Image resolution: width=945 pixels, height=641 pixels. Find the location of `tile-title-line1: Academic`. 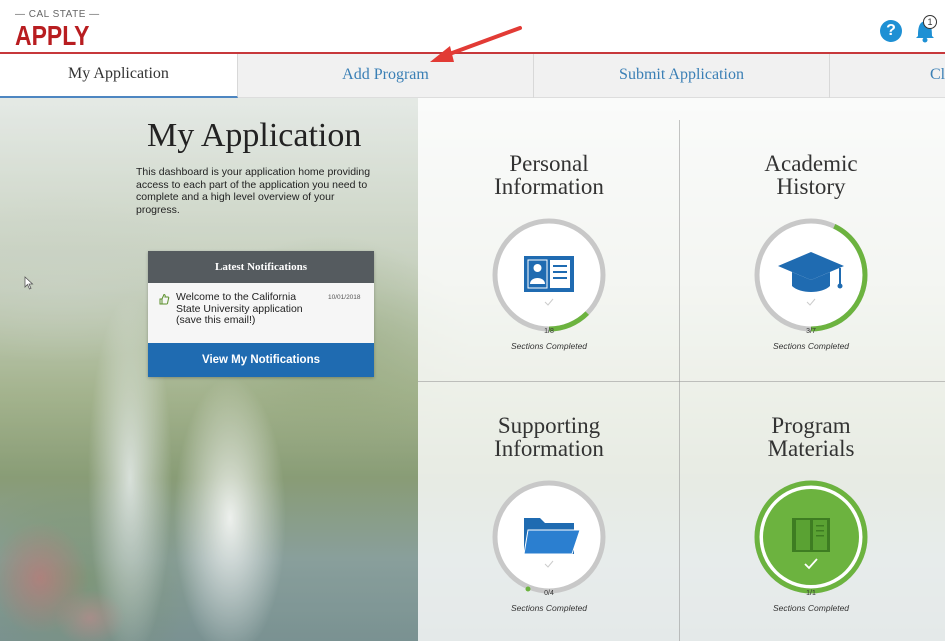

tile-title-line1: Academic is located at coordinates (811, 163).